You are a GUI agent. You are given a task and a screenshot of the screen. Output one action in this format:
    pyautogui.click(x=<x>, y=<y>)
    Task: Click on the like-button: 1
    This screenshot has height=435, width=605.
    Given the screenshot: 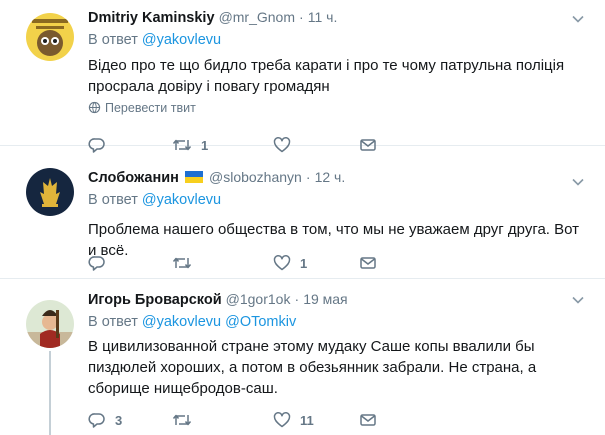 What is the action you would take?
    pyautogui.click(x=290, y=263)
    